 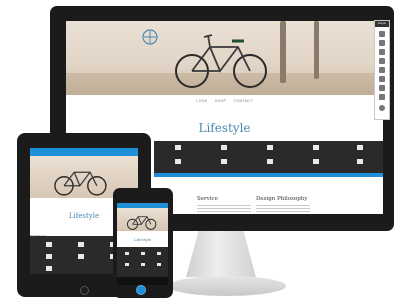 What do you see at coordinates (270, 161) in the screenshot?
I see `spacer-icon` at bounding box center [270, 161].